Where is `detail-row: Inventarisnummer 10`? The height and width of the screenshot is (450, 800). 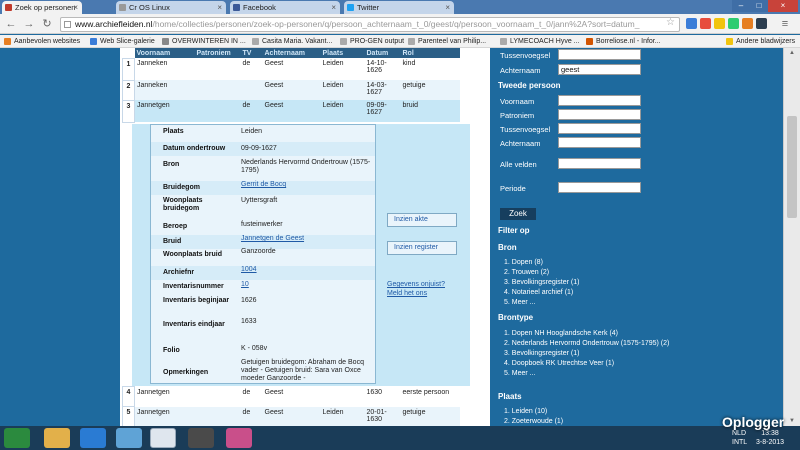 detail-row: Inventarisnummer 10 is located at coordinates (263, 288).